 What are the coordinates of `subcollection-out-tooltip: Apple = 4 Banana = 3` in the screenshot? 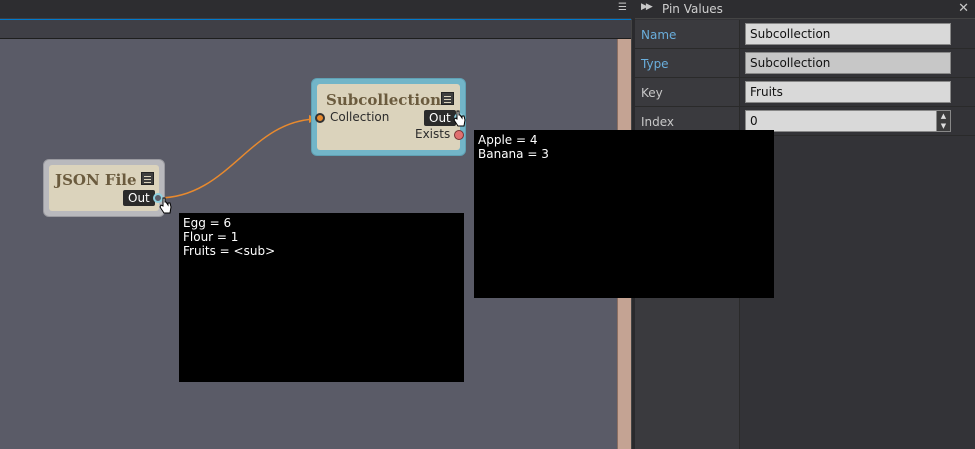 It's located at (624, 214).